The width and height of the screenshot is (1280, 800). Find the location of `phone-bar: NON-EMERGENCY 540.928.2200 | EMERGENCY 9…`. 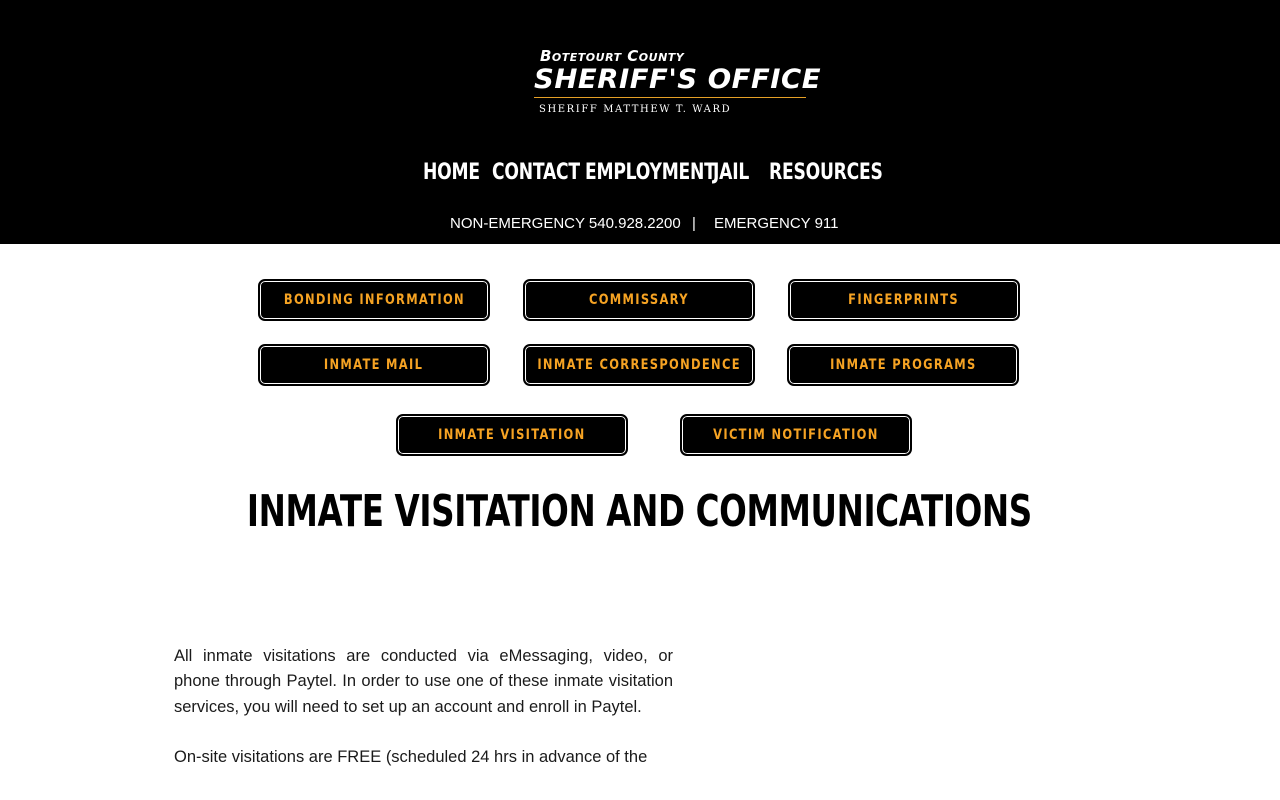

phone-bar: NON-EMERGENCY 540.928.2200 | EMERGENCY 9… is located at coordinates (640, 224).